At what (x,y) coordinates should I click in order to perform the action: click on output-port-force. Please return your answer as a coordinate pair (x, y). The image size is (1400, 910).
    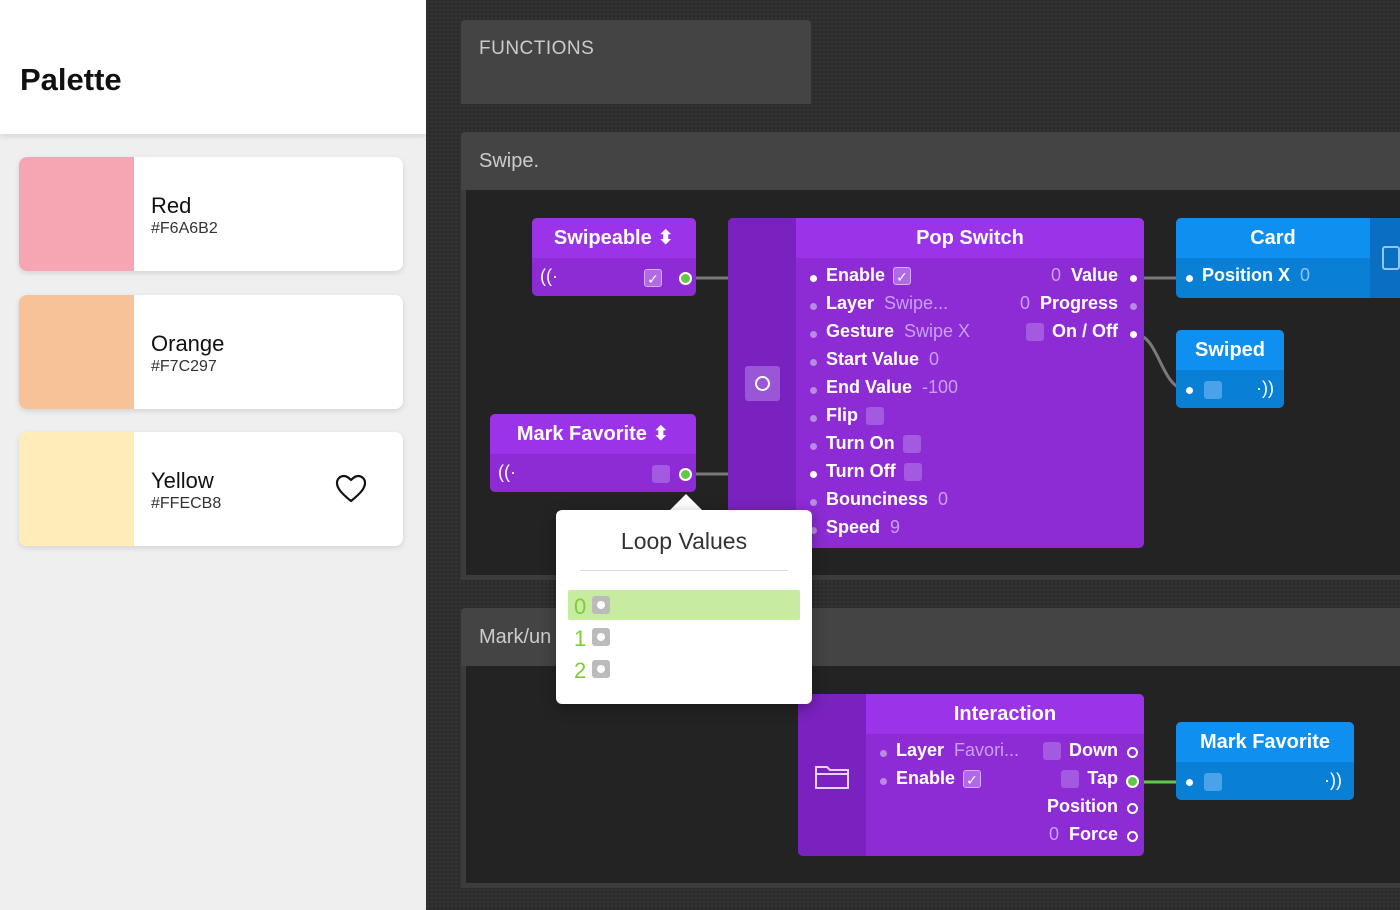
    Looking at the image, I should click on (1132, 836).